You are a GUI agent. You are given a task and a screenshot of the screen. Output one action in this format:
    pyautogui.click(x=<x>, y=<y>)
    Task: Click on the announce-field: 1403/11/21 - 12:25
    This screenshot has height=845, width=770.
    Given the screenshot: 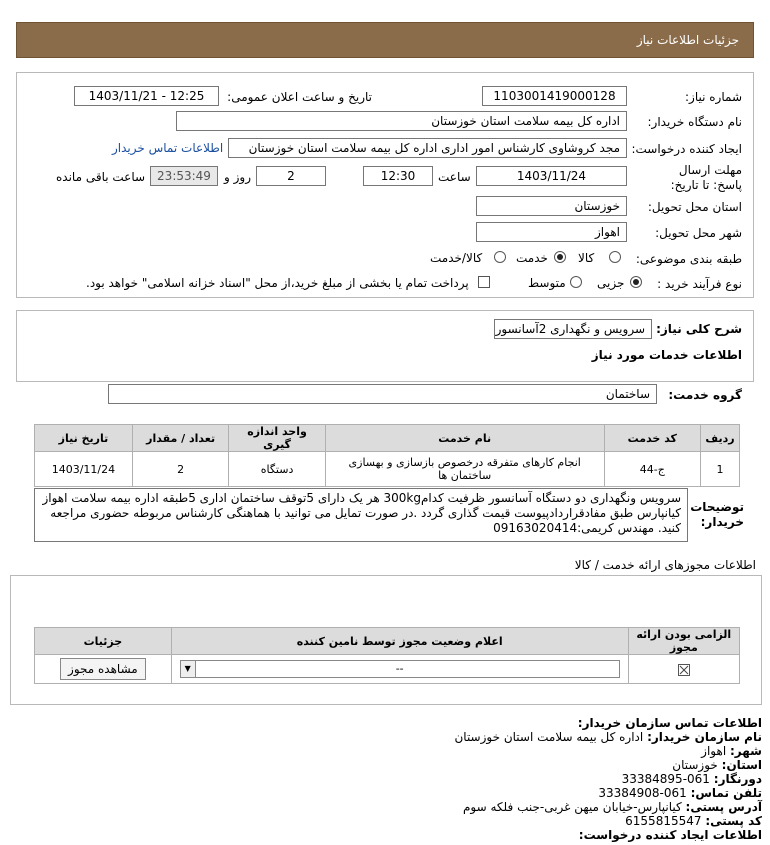 What is the action you would take?
    pyautogui.click(x=146, y=96)
    